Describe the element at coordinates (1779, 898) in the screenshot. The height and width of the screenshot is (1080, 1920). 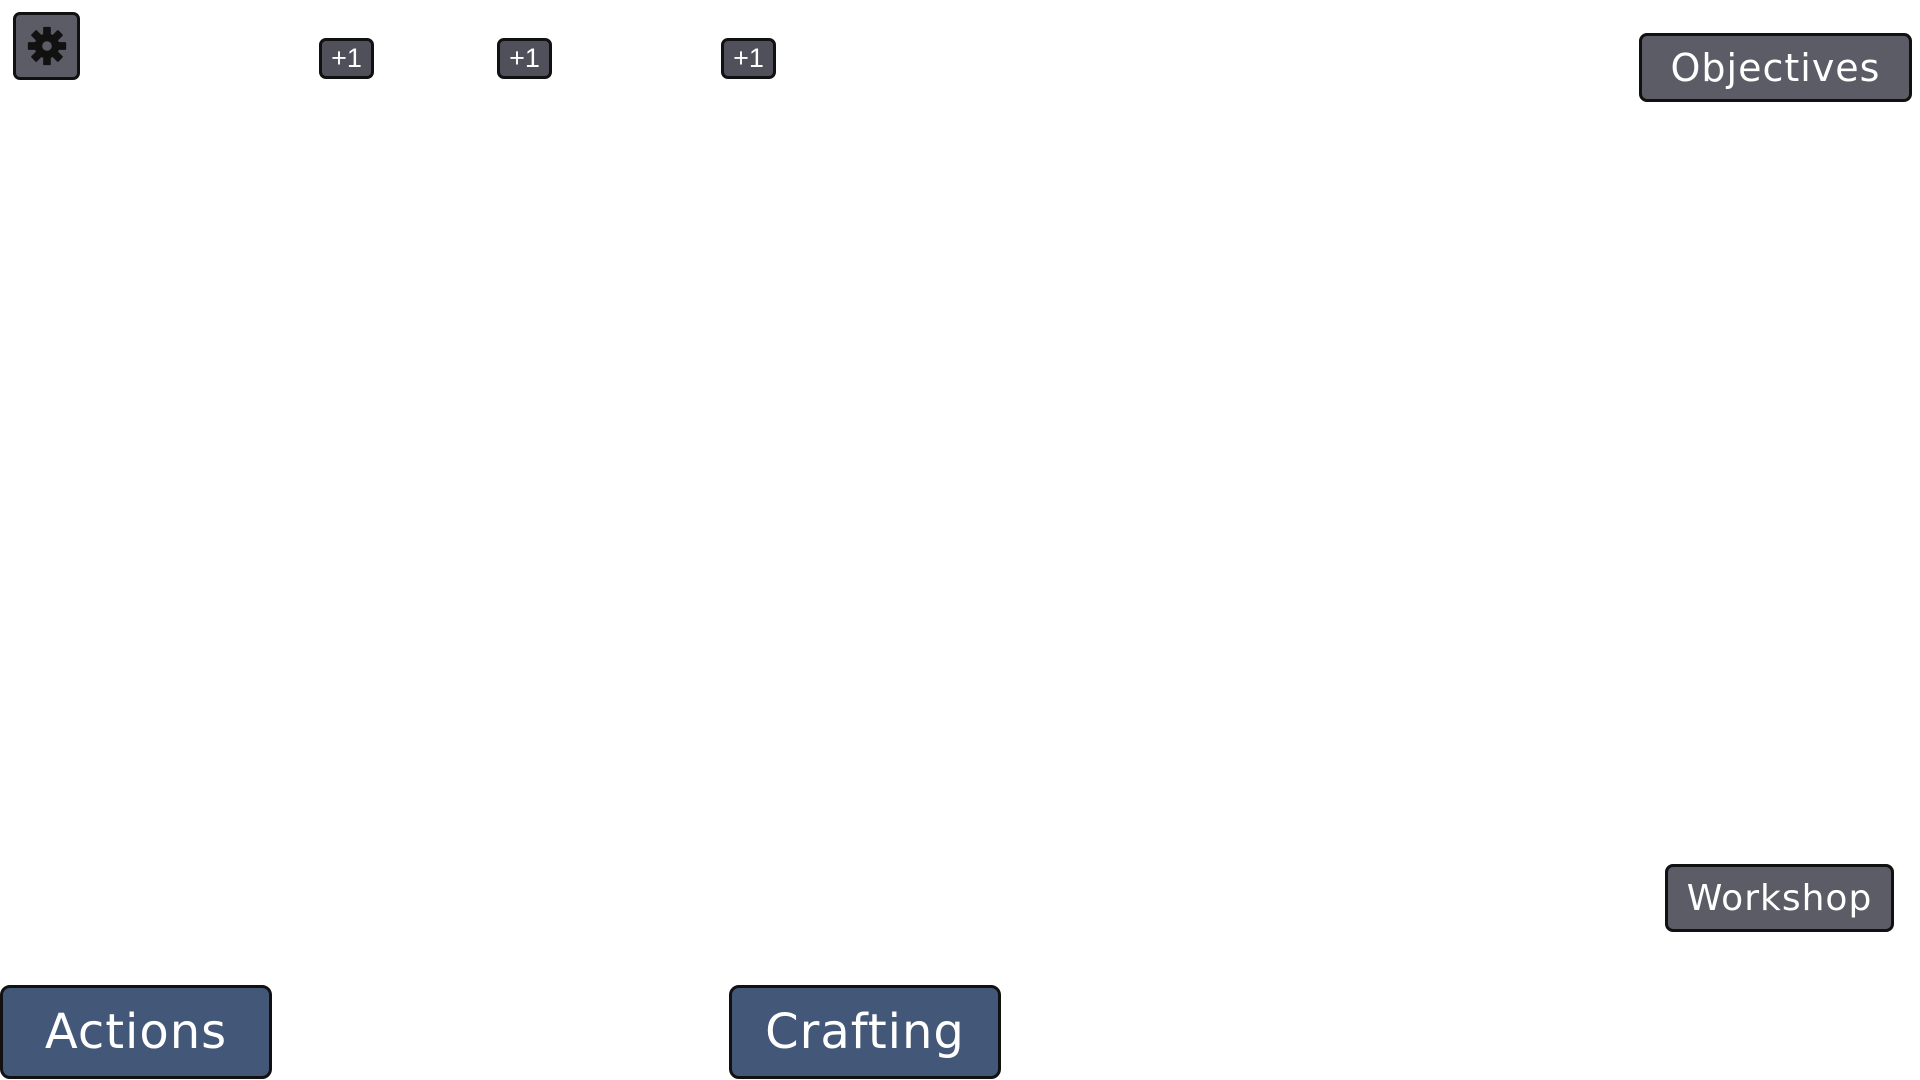
I see `workshop-button: Workshop` at that location.